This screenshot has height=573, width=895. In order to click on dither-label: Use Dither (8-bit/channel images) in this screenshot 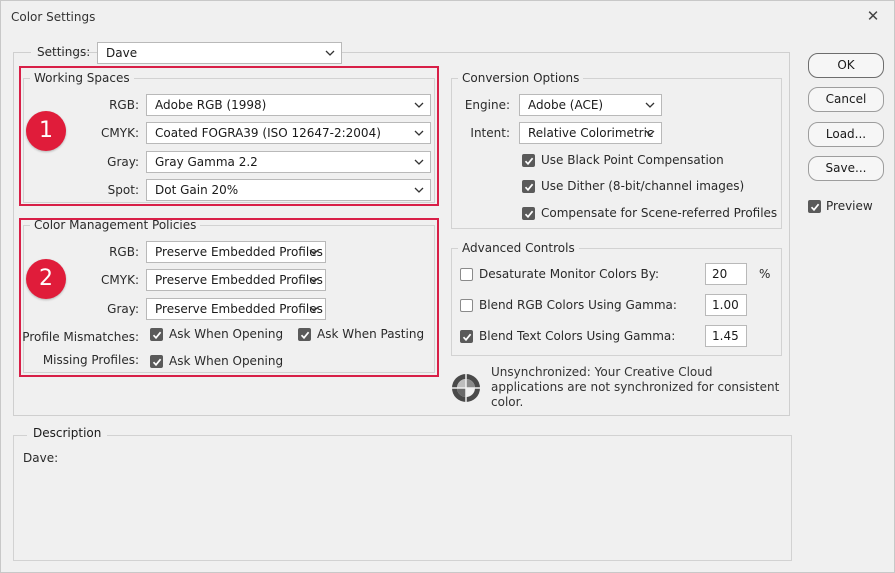, I will do `click(643, 186)`.